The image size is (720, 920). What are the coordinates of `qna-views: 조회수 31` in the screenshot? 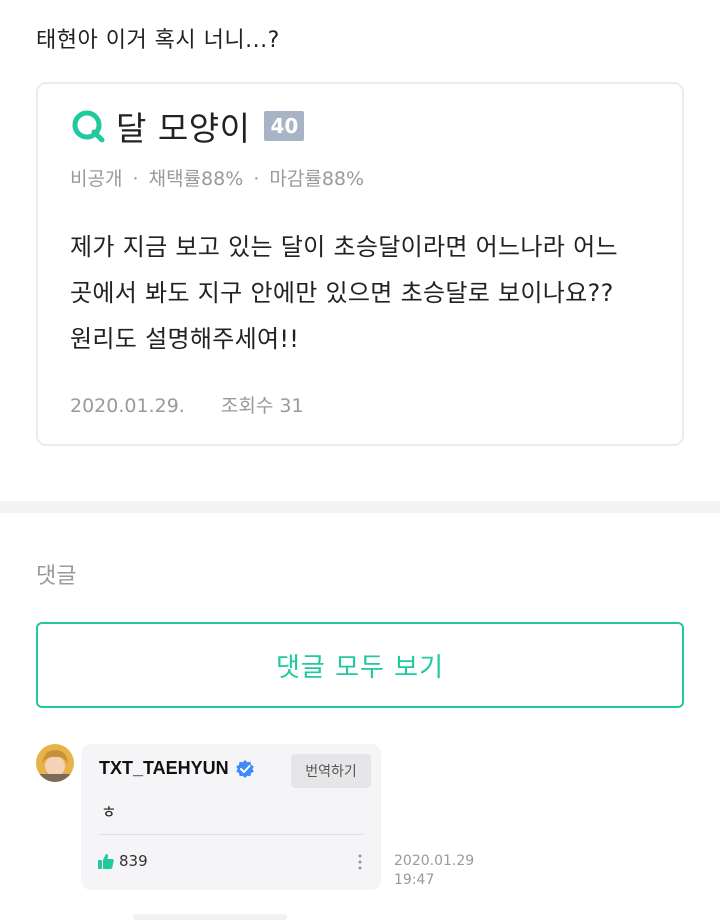 It's located at (262, 406).